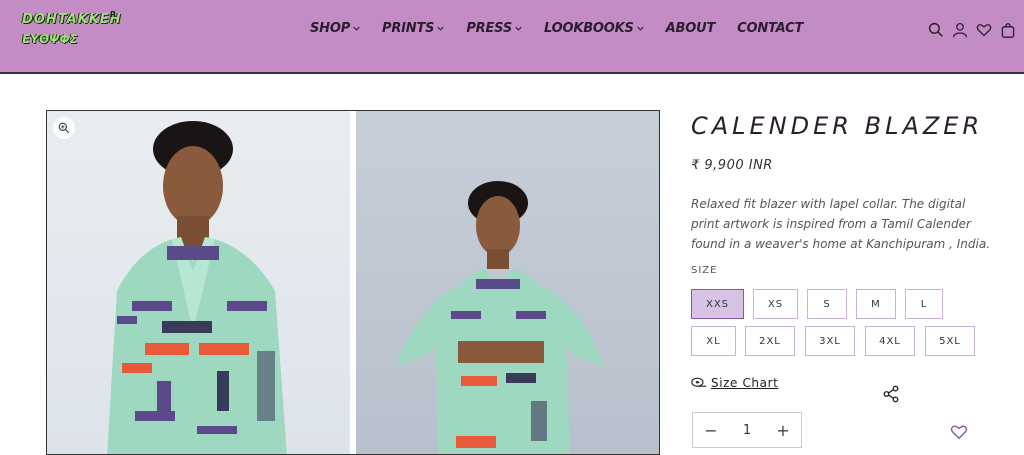  I want to click on nav-item-press: PRESS, so click(494, 28).